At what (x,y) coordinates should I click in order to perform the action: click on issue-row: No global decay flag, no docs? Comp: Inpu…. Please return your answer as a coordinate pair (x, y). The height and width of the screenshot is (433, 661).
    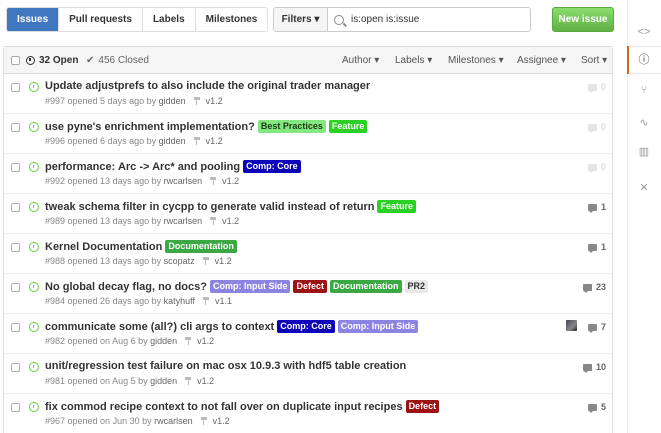
    Looking at the image, I should click on (308, 294).